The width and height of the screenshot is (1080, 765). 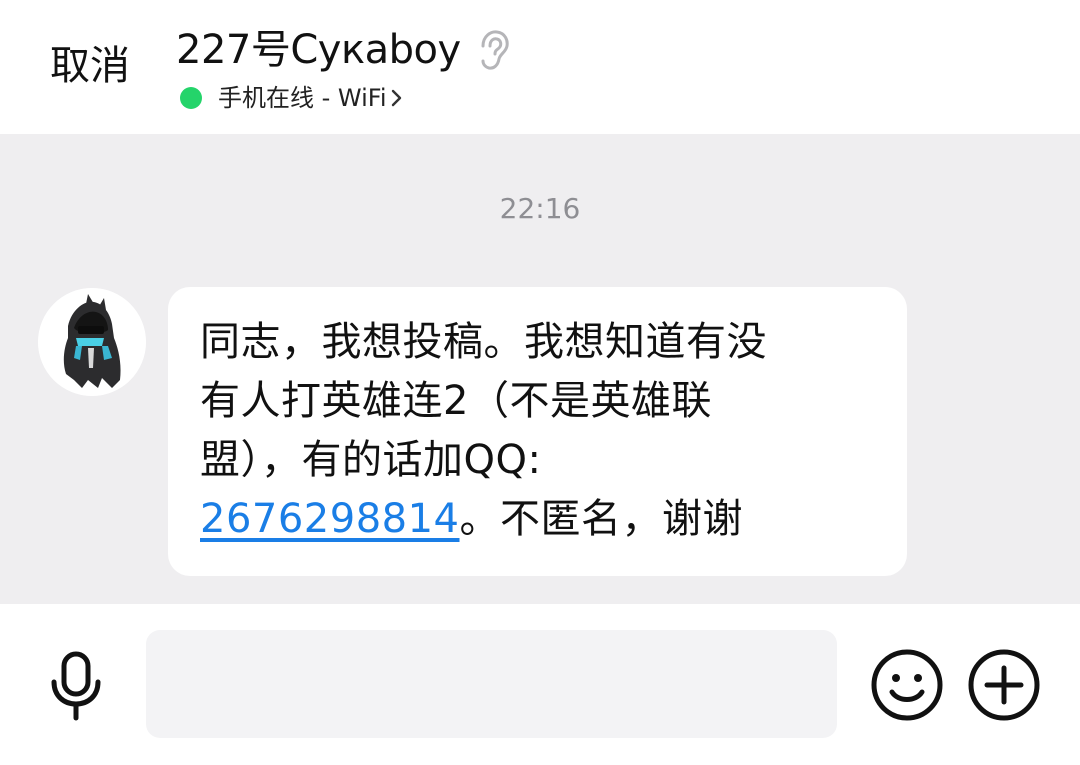 I want to click on online-dot-icon, so click(x=191, y=98).